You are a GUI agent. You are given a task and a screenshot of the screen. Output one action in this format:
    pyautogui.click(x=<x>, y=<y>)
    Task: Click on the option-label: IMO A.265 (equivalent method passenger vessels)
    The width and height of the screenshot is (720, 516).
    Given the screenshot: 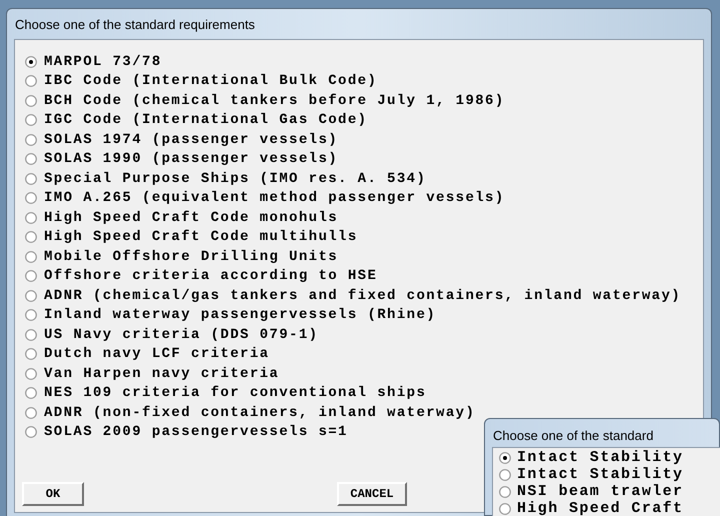 What is the action you would take?
    pyautogui.click(x=274, y=198)
    